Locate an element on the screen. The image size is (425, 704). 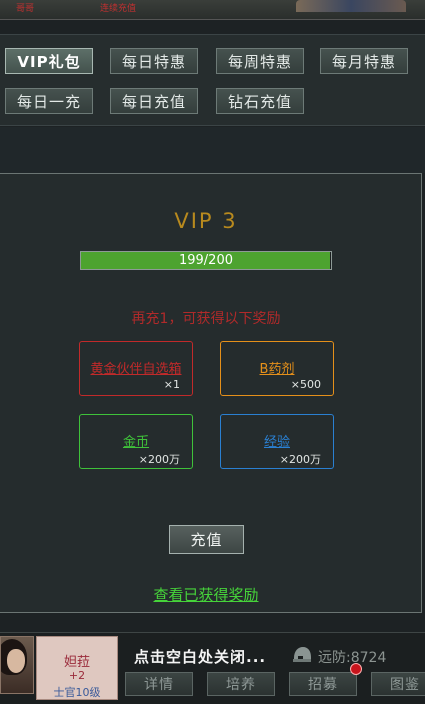
character-card: 妲菈 +2 士官10级 is located at coordinates (77, 668).